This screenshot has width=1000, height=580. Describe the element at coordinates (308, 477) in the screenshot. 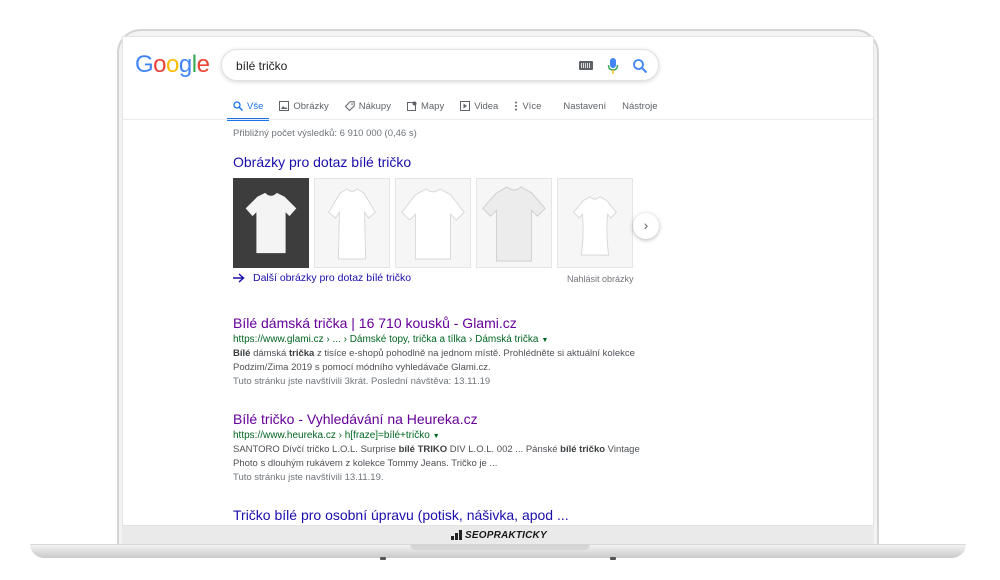

I see `result-visit-info: Tuto stránku jste navštívili 13.11.19.` at that location.